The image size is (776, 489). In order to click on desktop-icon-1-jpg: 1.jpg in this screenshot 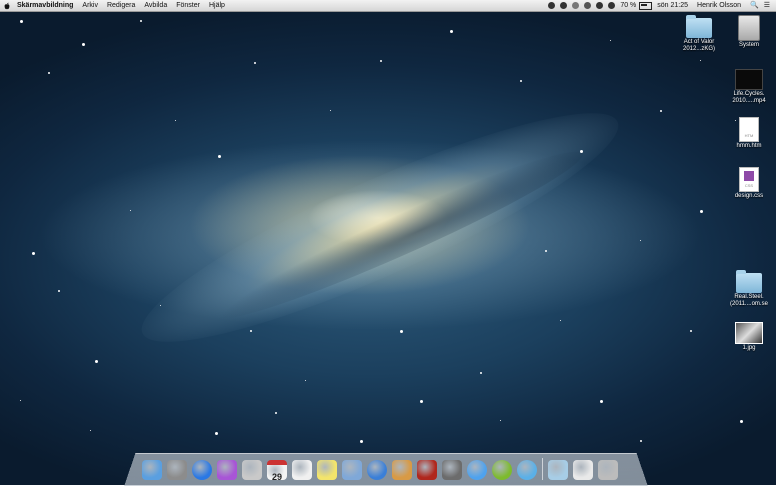, I will do `click(749, 337)`.